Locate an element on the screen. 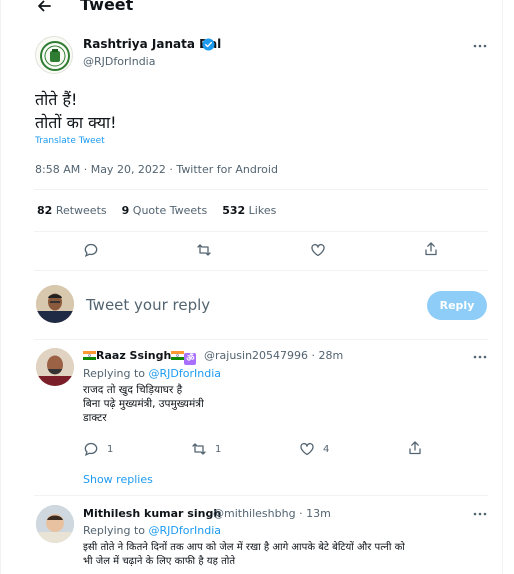 This screenshot has width=514, height=574. reply-text-line: भी जेल में चढ़ाने के लिए काफी है यह तोते is located at coordinates (159, 561).